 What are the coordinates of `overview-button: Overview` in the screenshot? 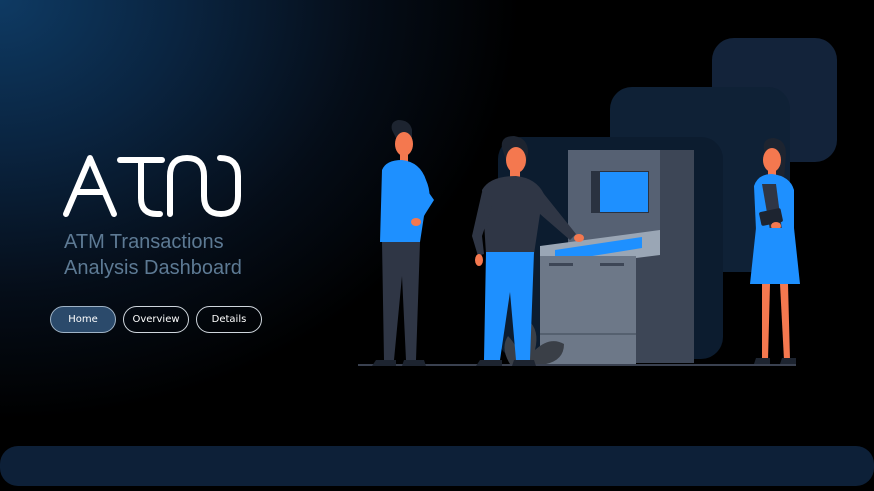 It's located at (156, 319).